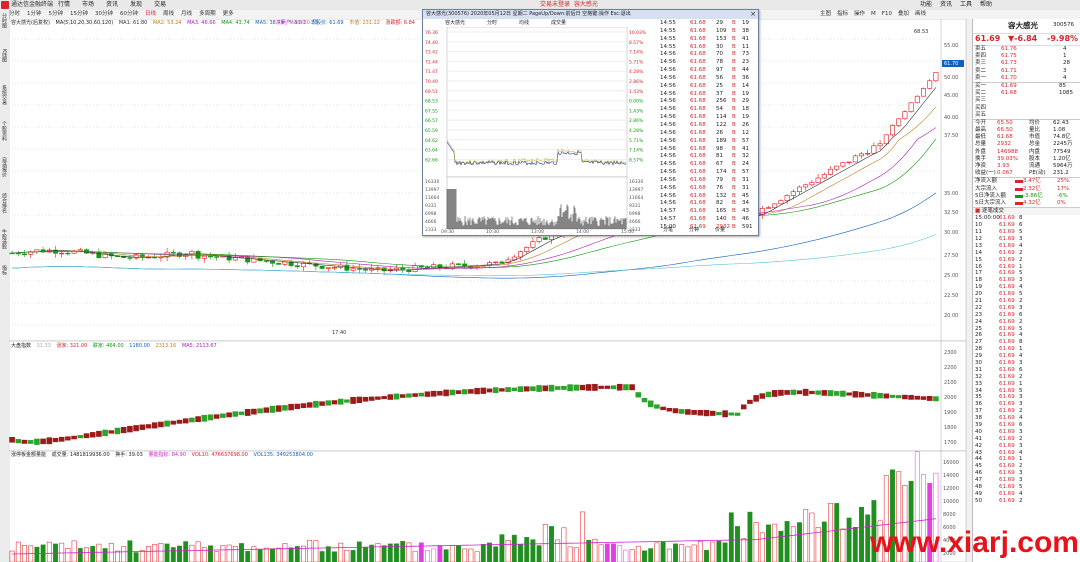 The height and width of the screenshot is (562, 1080). Describe the element at coordinates (4, 170) in the screenshot. I see `side-tab-4: 自选报价` at that location.